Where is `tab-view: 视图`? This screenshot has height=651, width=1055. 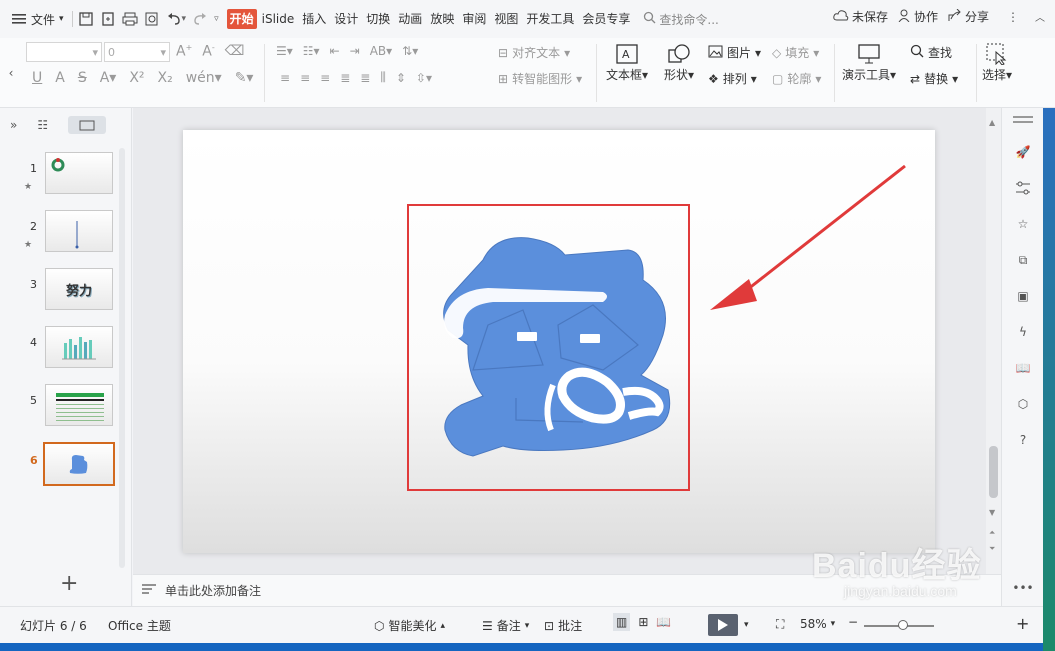
tab-view: 视图 is located at coordinates (506, 19).